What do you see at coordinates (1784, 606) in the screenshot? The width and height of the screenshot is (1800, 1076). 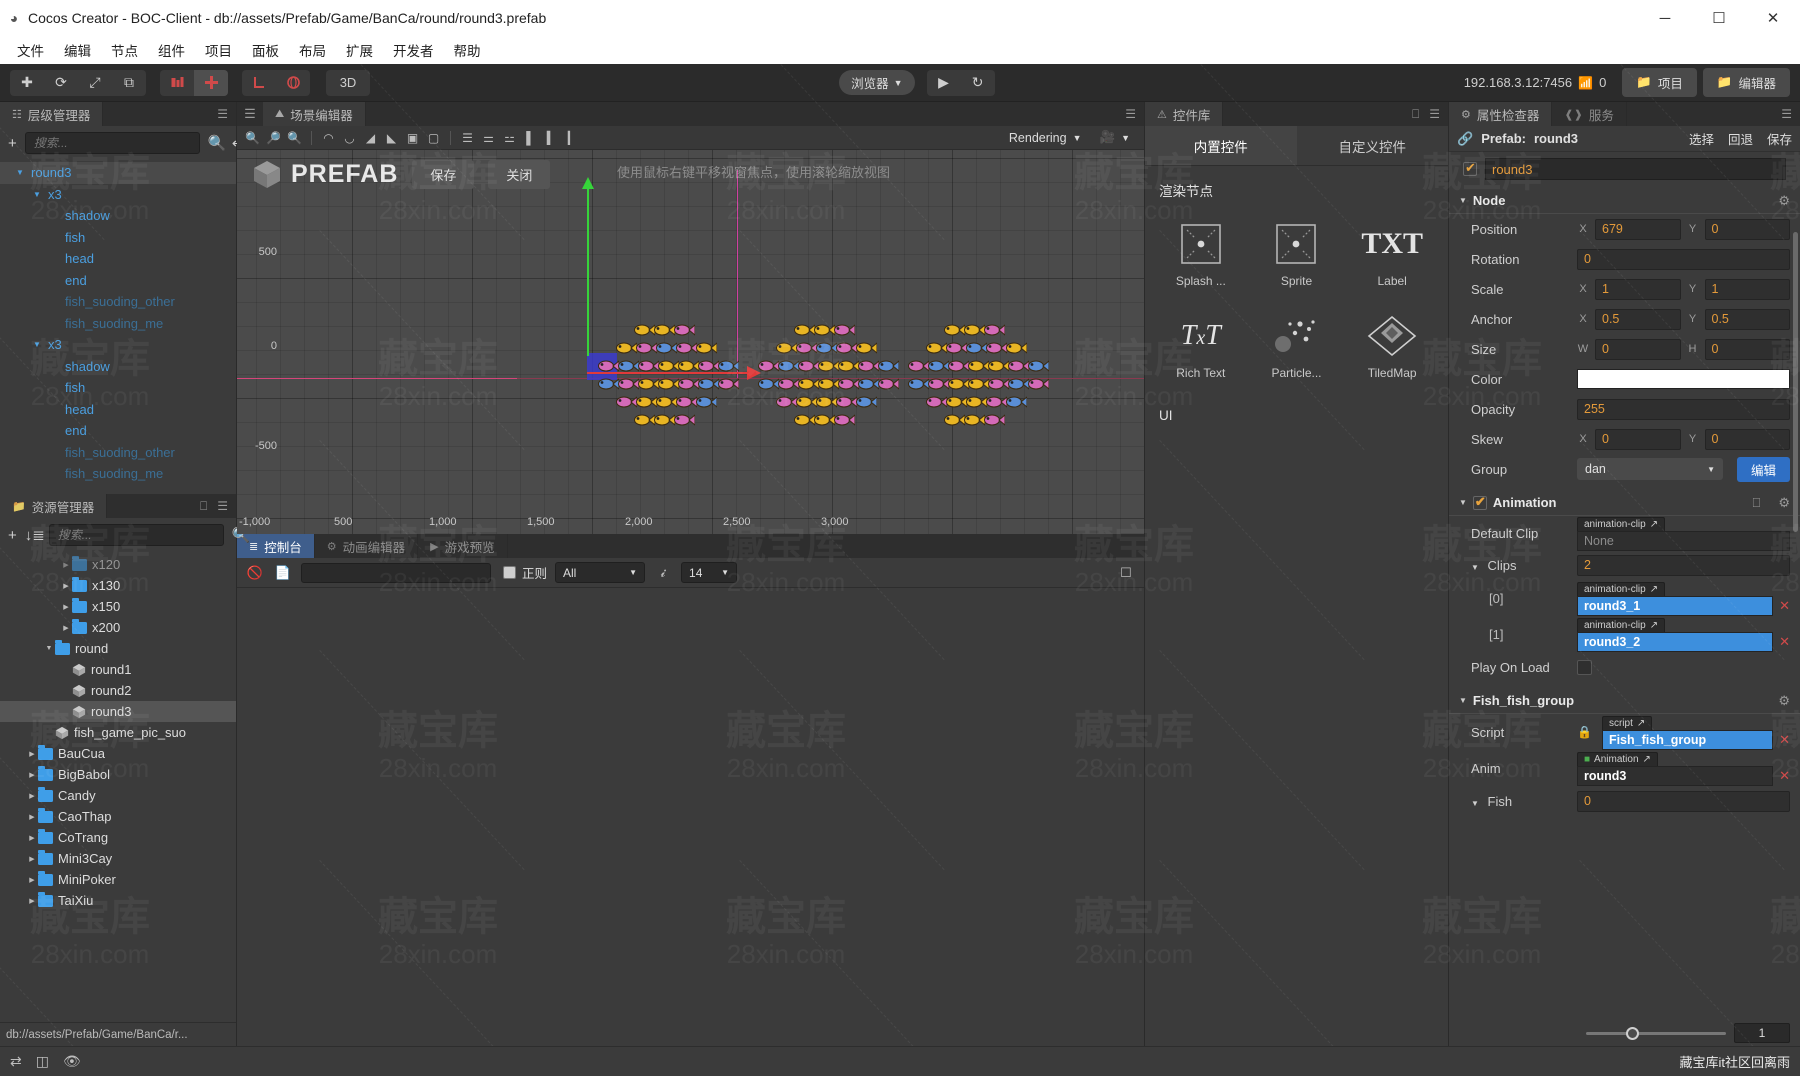 I see `clip-0-remove-icon: ✕` at bounding box center [1784, 606].